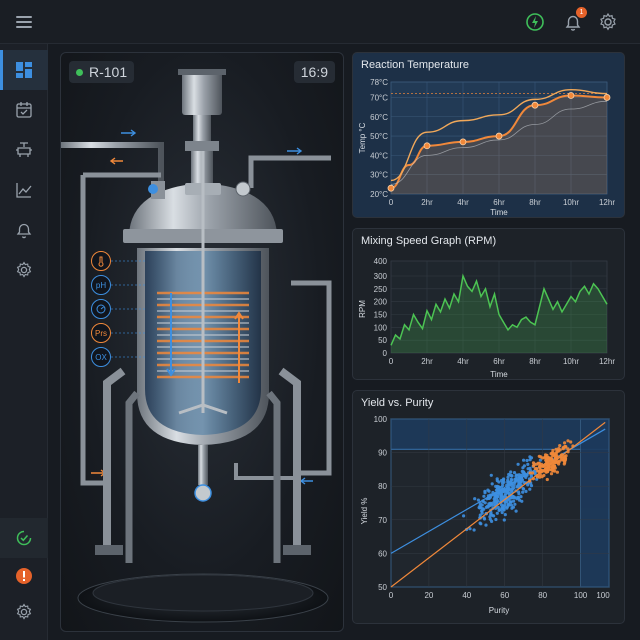 The width and height of the screenshot is (640, 640). I want to click on sidebar-item-dashboard, so click(24, 70).